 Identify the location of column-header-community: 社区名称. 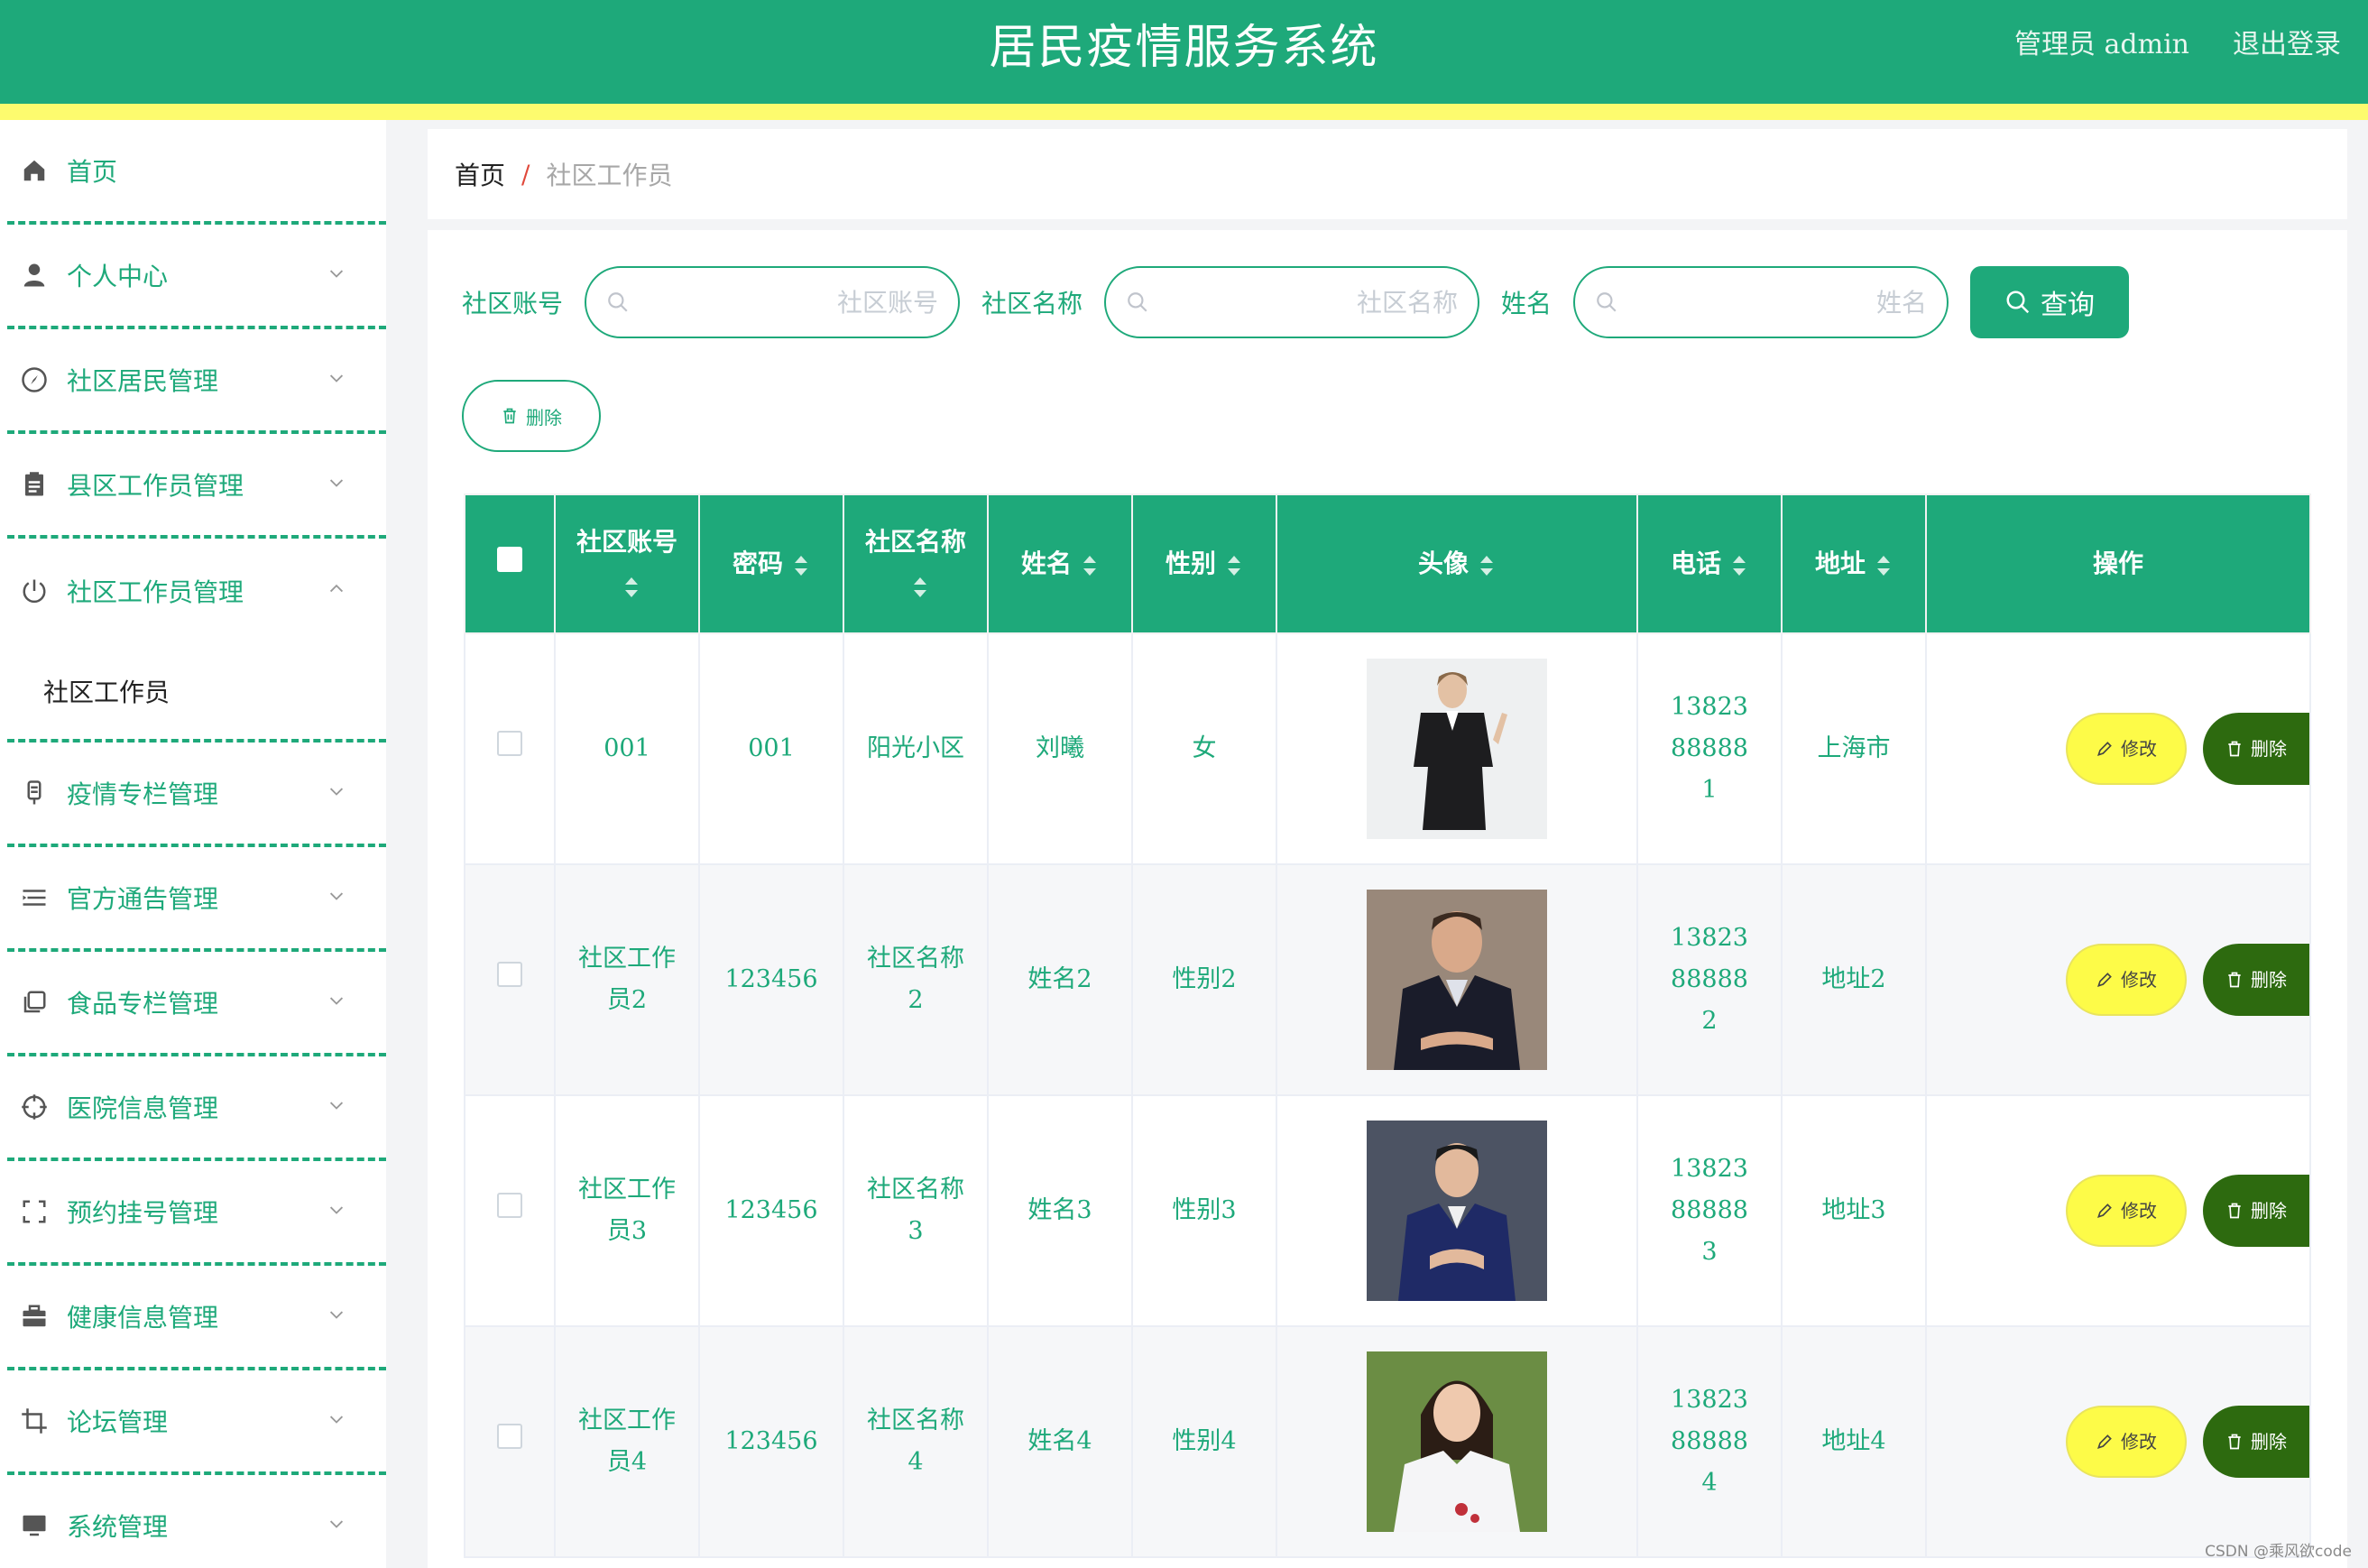
(916, 563).